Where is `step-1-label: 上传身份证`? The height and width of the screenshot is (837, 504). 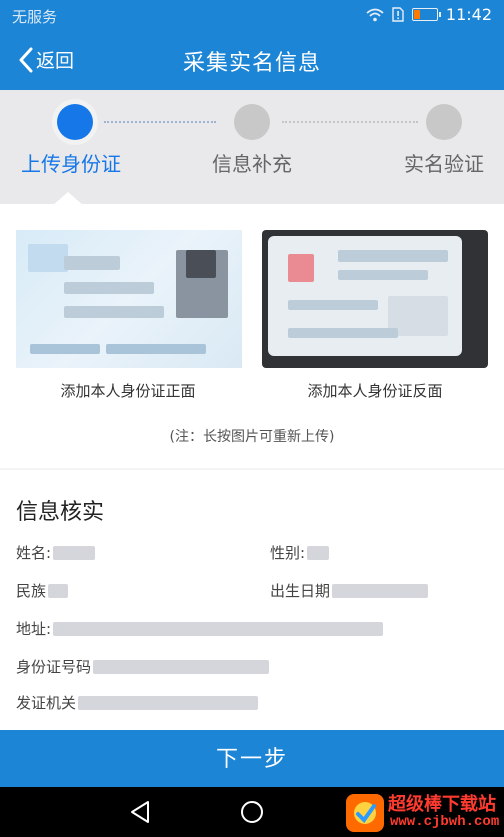
step-1-label: 上传身份证 is located at coordinates (71, 164).